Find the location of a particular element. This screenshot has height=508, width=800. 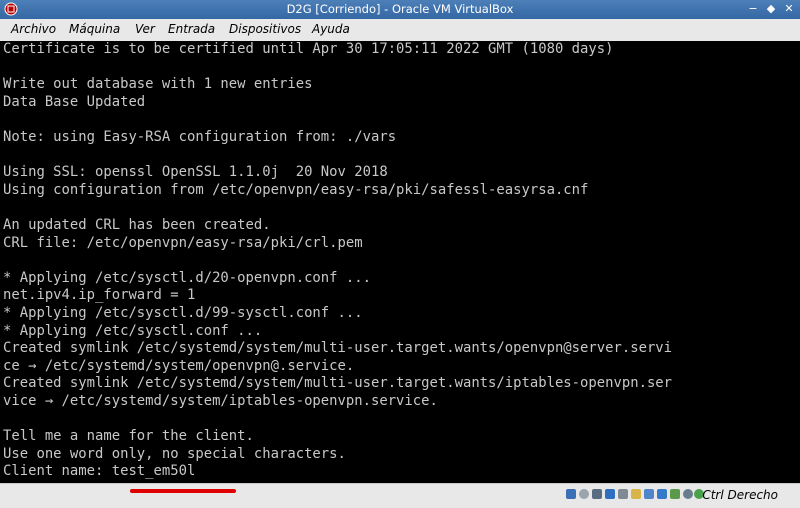

menu-archivo: Archivo is located at coordinates (33, 29).